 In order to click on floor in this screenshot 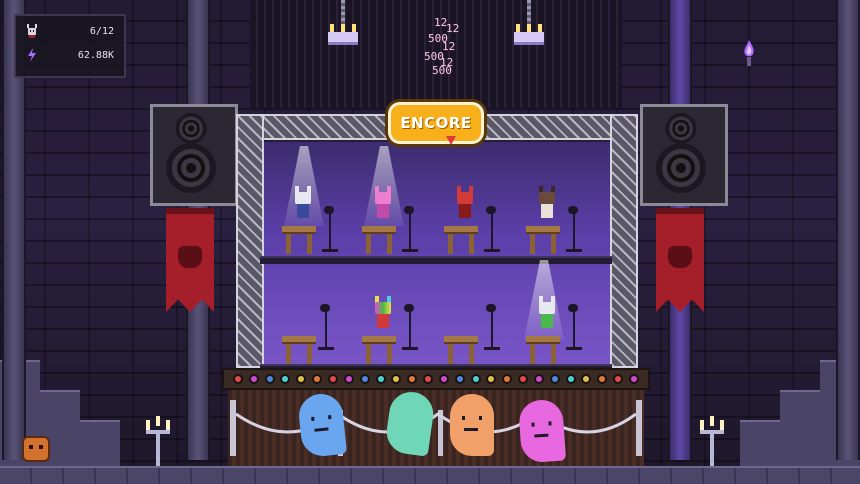, I will do `click(430, 475)`.